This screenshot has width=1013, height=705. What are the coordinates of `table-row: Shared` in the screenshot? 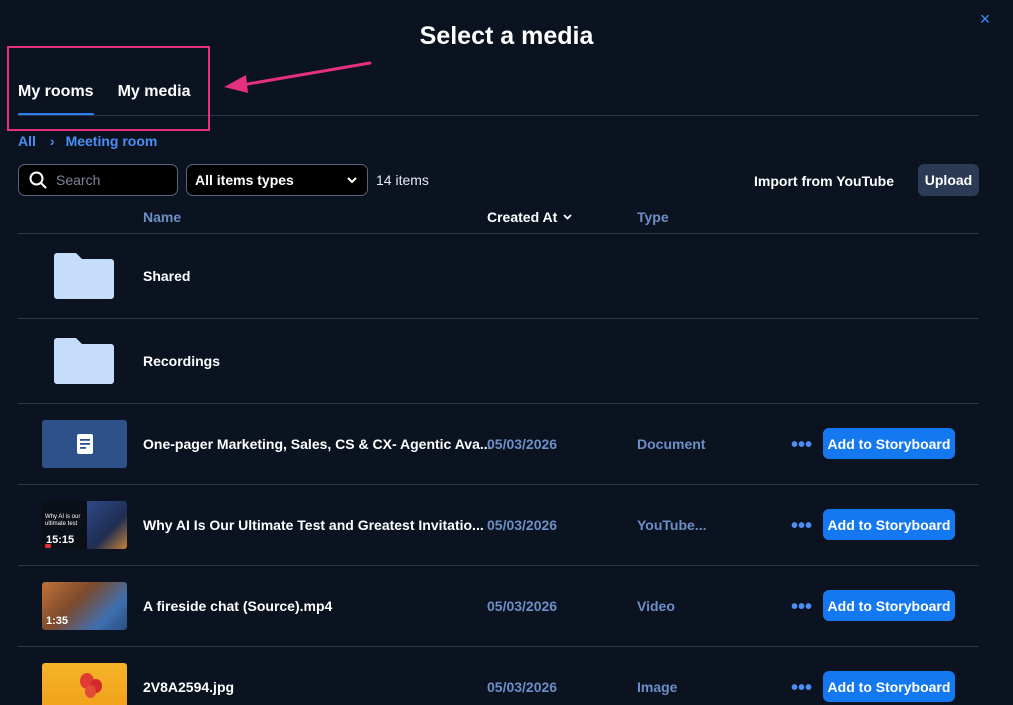 It's located at (498, 276).